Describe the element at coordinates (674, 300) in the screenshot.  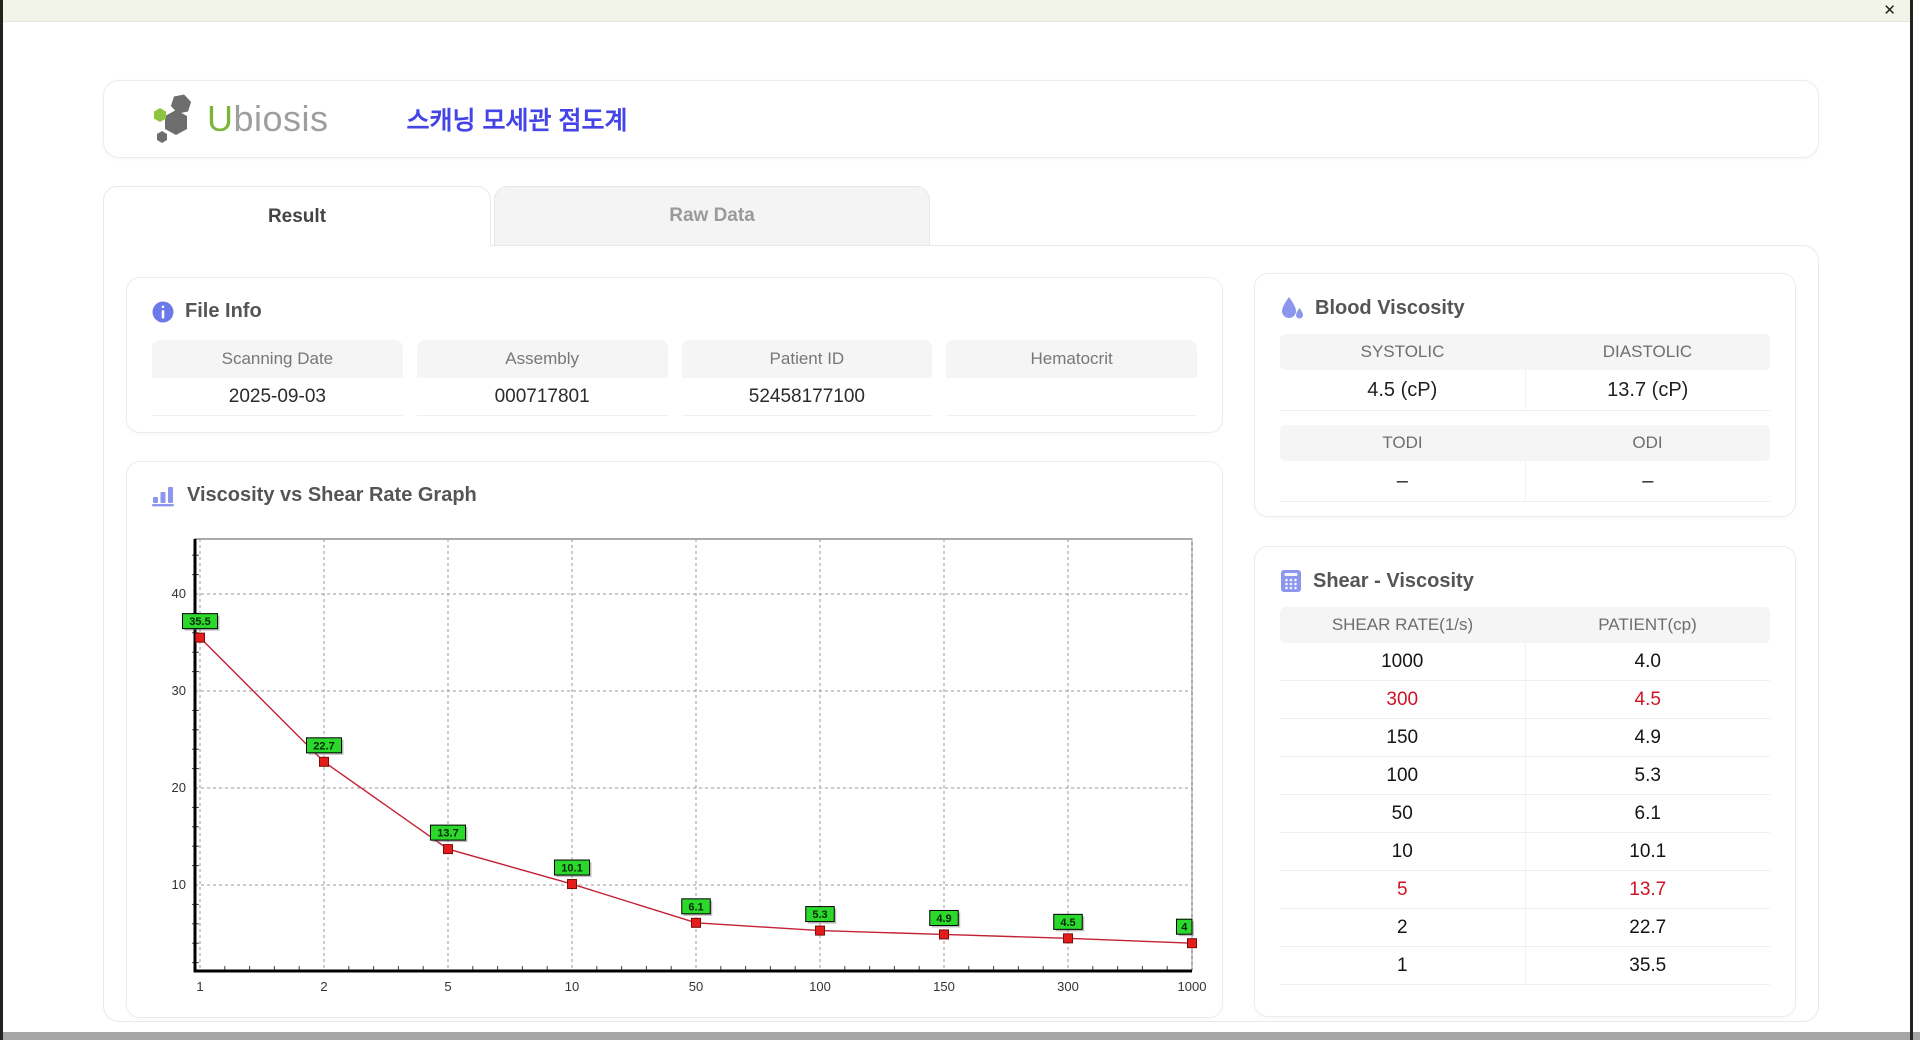
I see `file-info-title: File Info` at that location.